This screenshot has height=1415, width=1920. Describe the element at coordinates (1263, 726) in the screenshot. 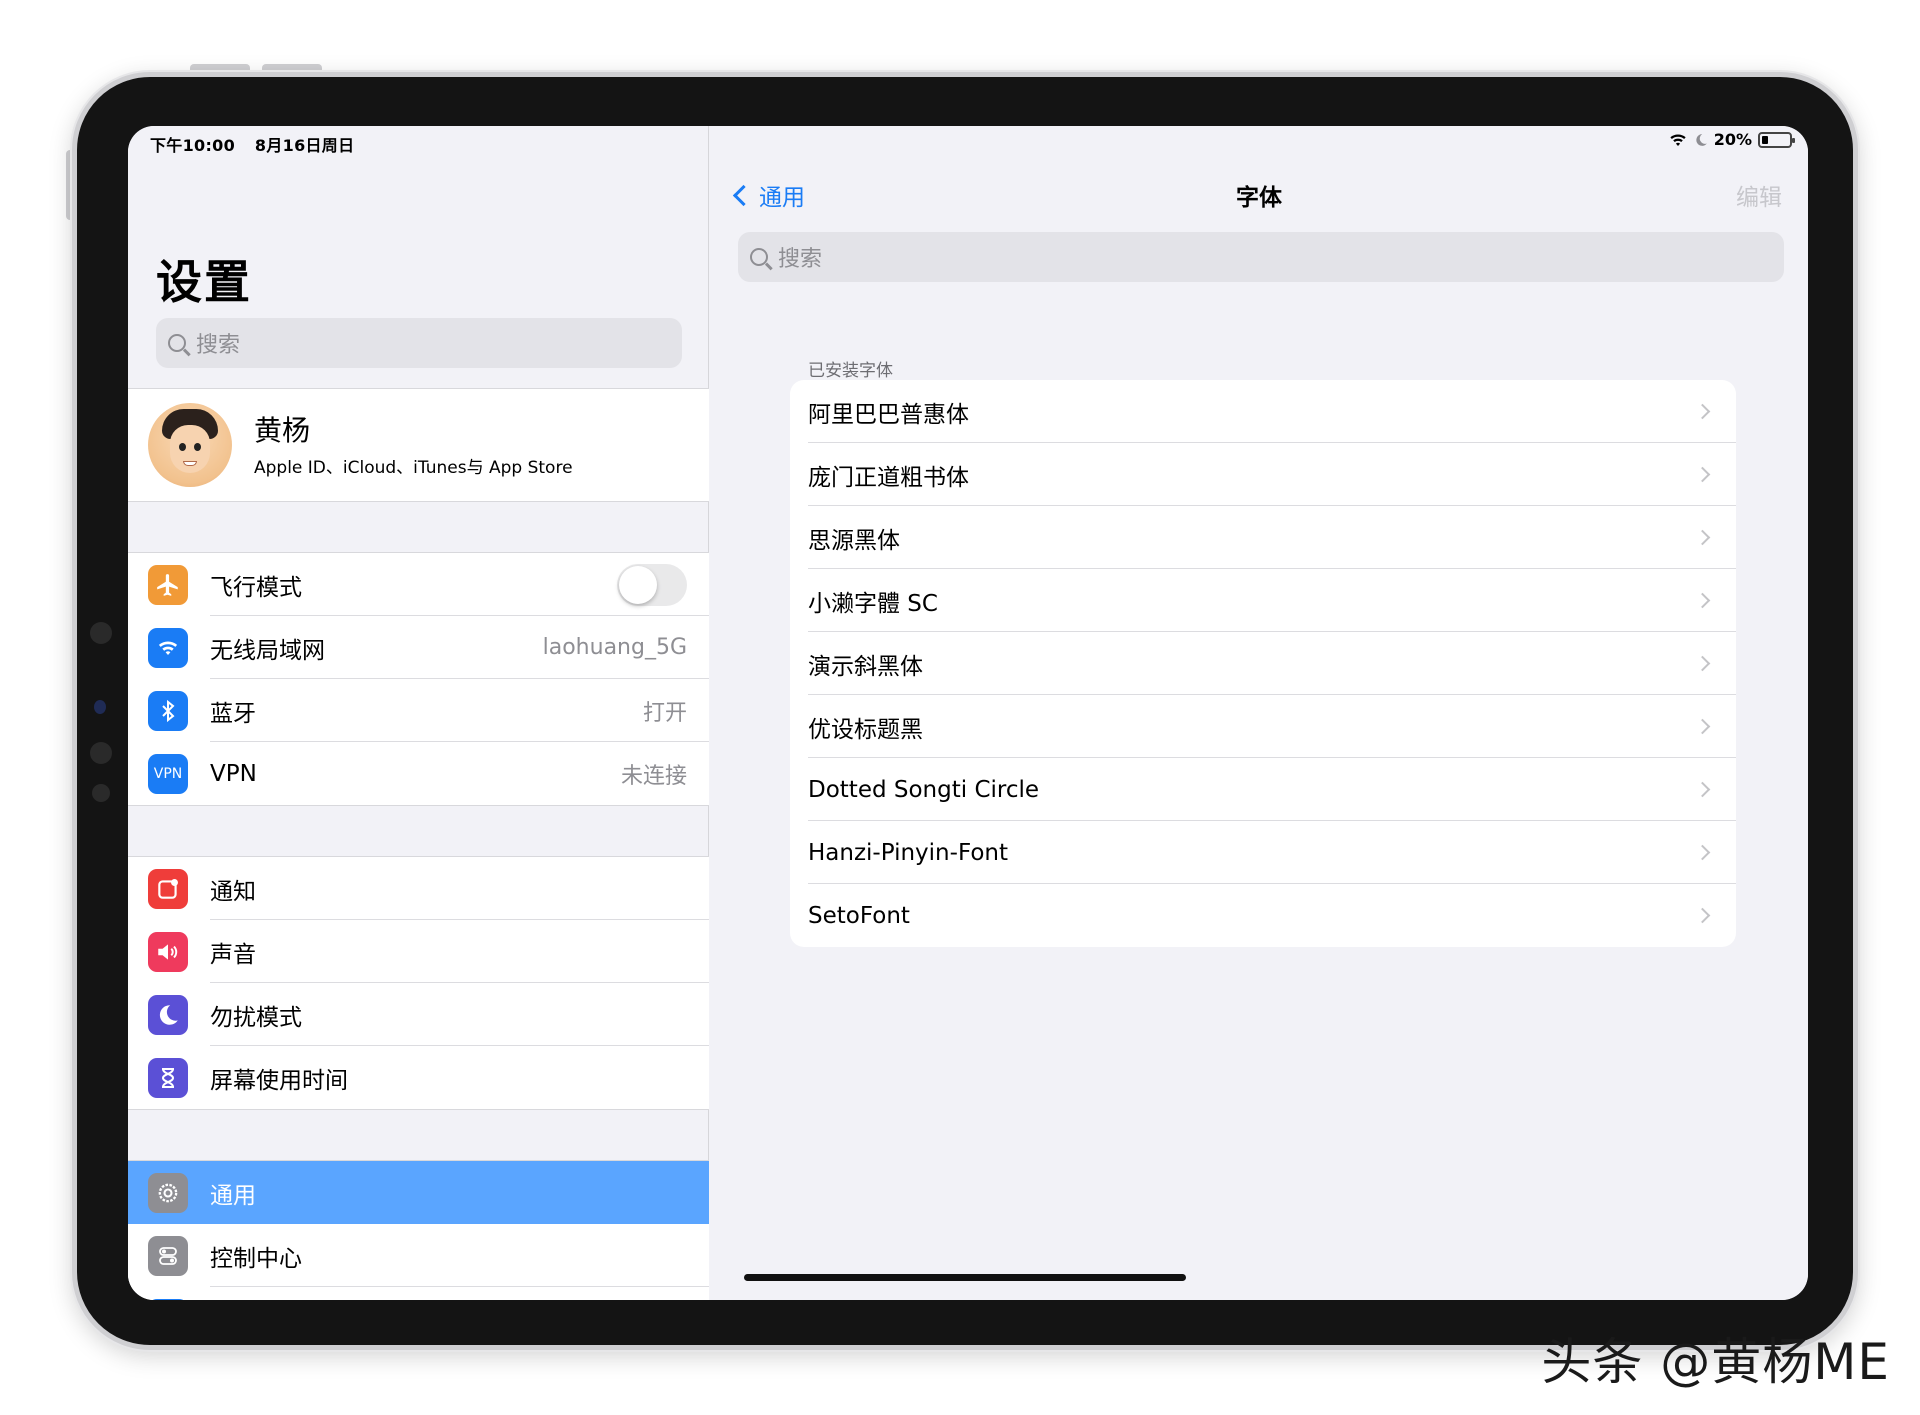

I see `font-item: 优设标题黑` at that location.